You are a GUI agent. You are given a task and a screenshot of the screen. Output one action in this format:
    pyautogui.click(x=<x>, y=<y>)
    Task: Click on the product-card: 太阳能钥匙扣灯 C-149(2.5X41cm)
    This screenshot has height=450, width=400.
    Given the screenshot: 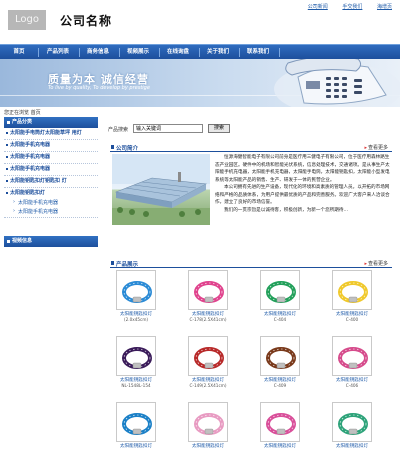 What is the action you would take?
    pyautogui.click(x=208, y=362)
    